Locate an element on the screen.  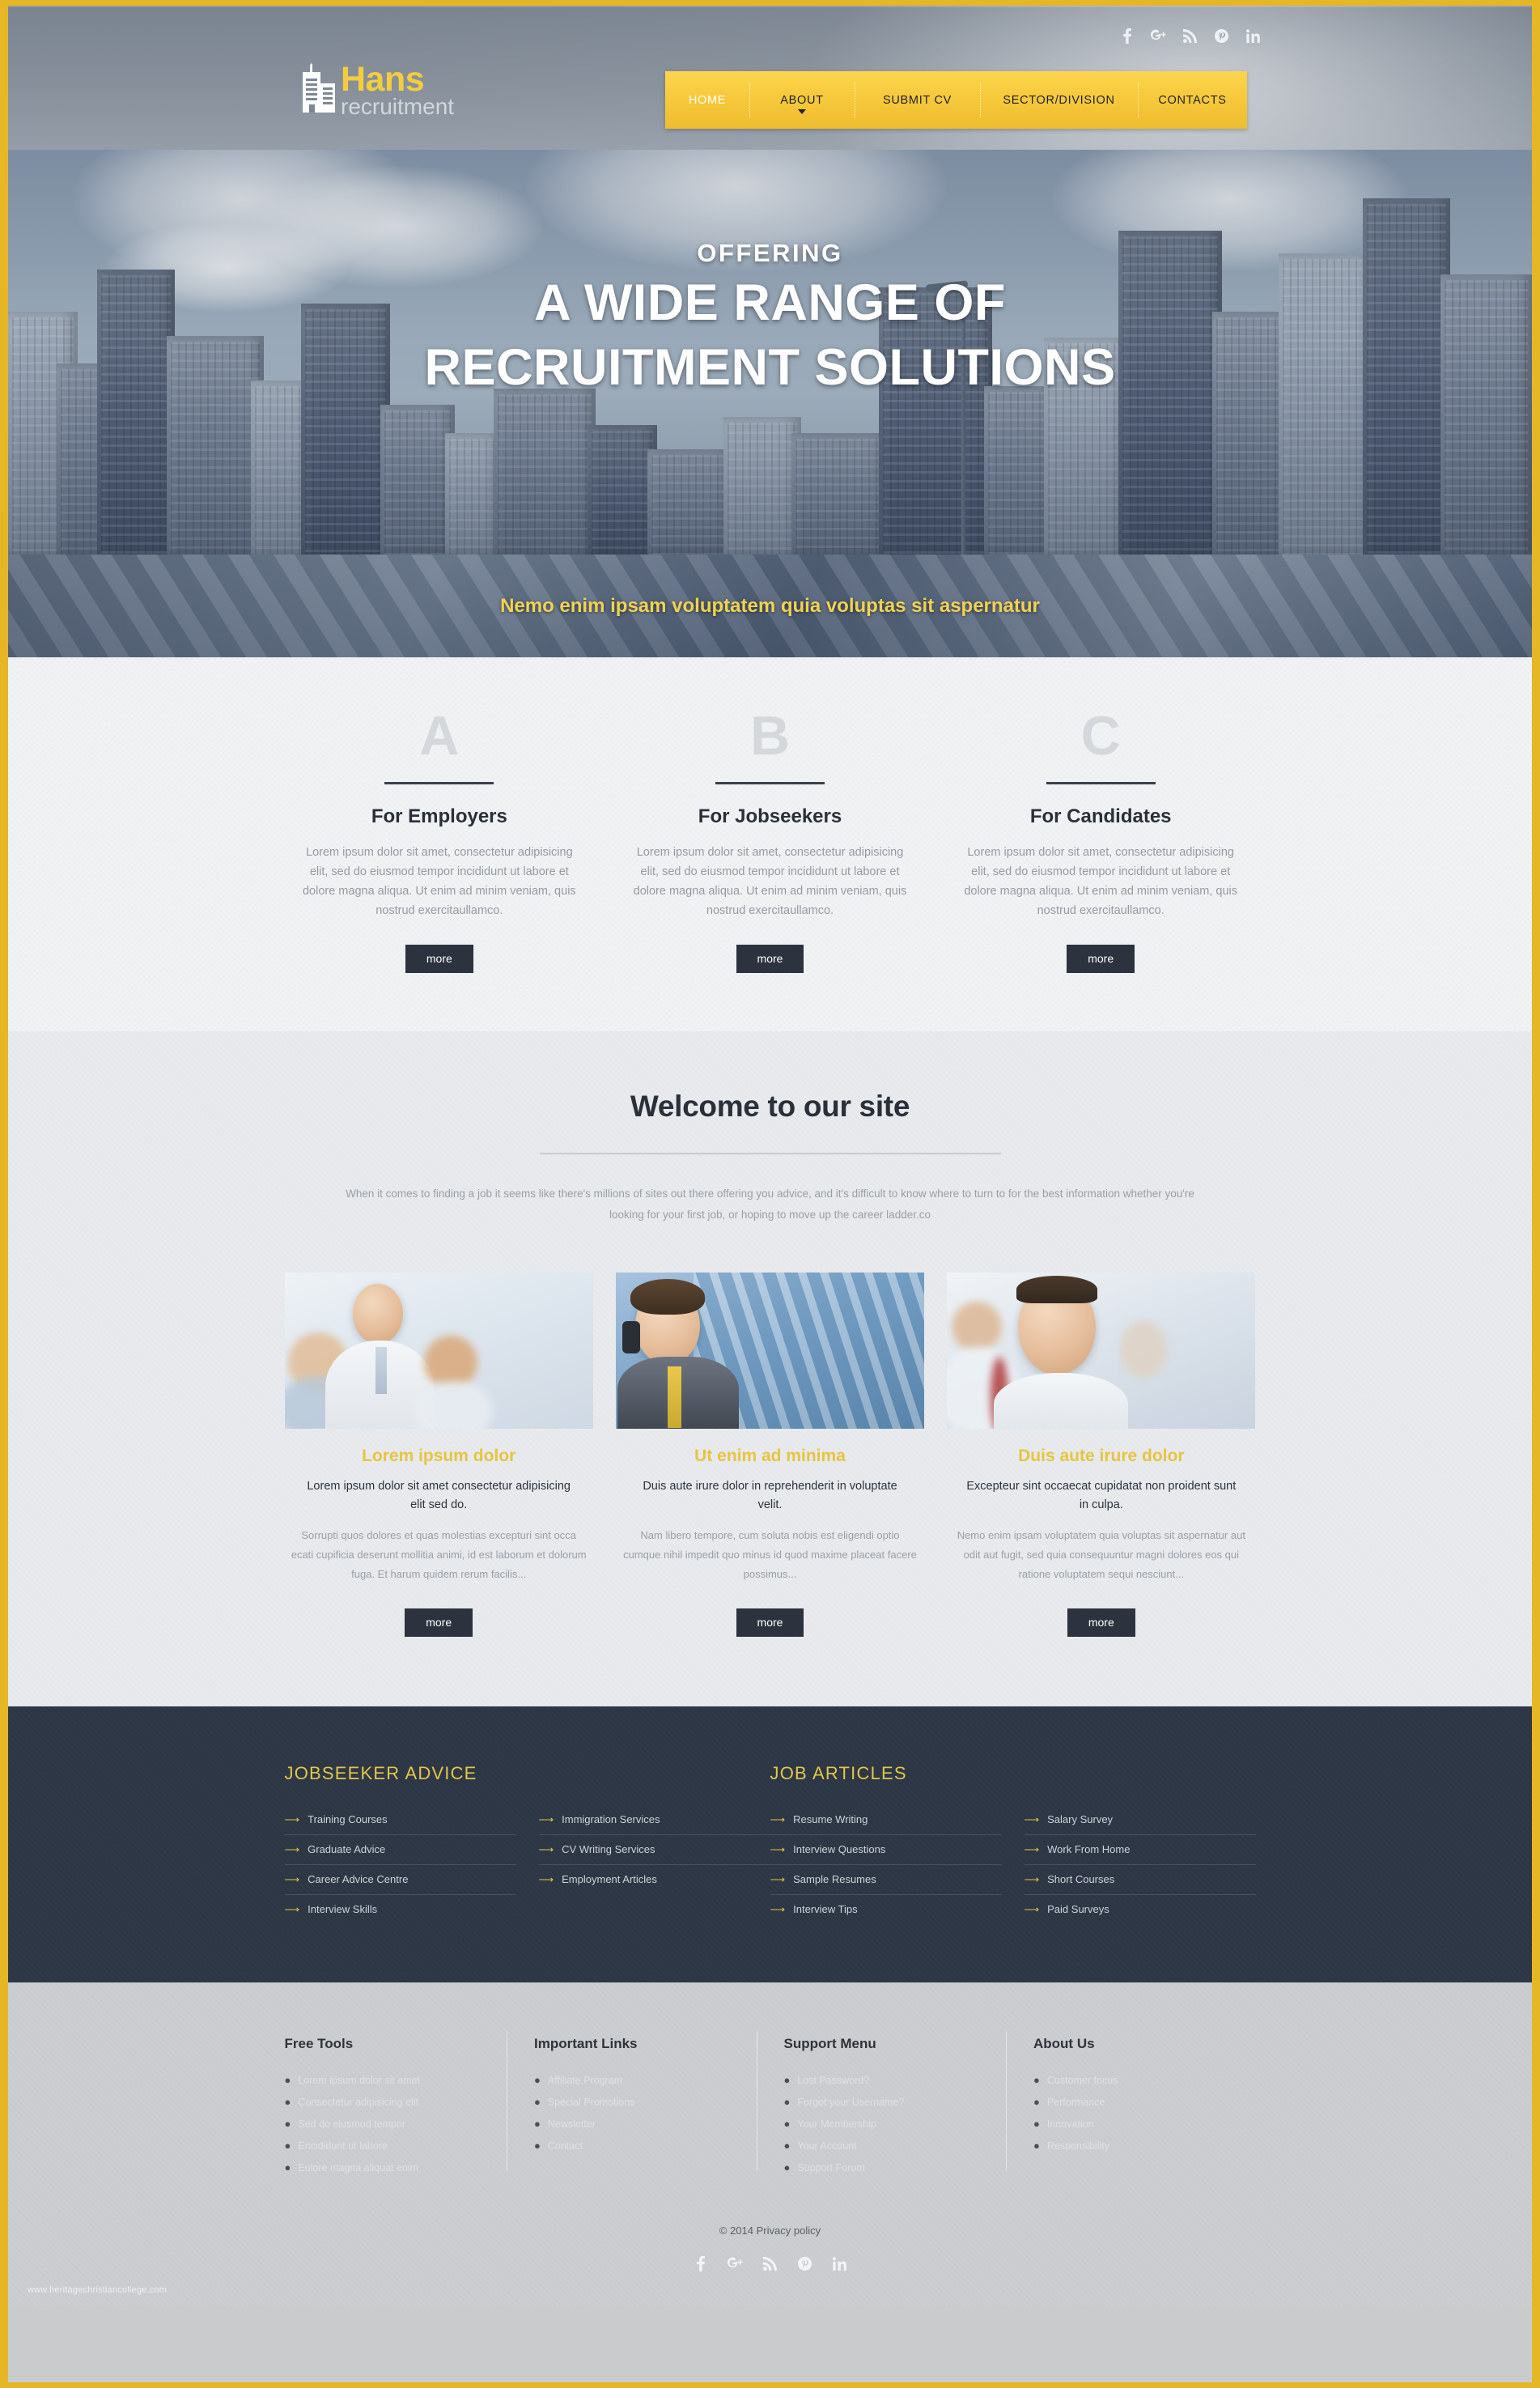
service-letter: C is located at coordinates (1100, 736).